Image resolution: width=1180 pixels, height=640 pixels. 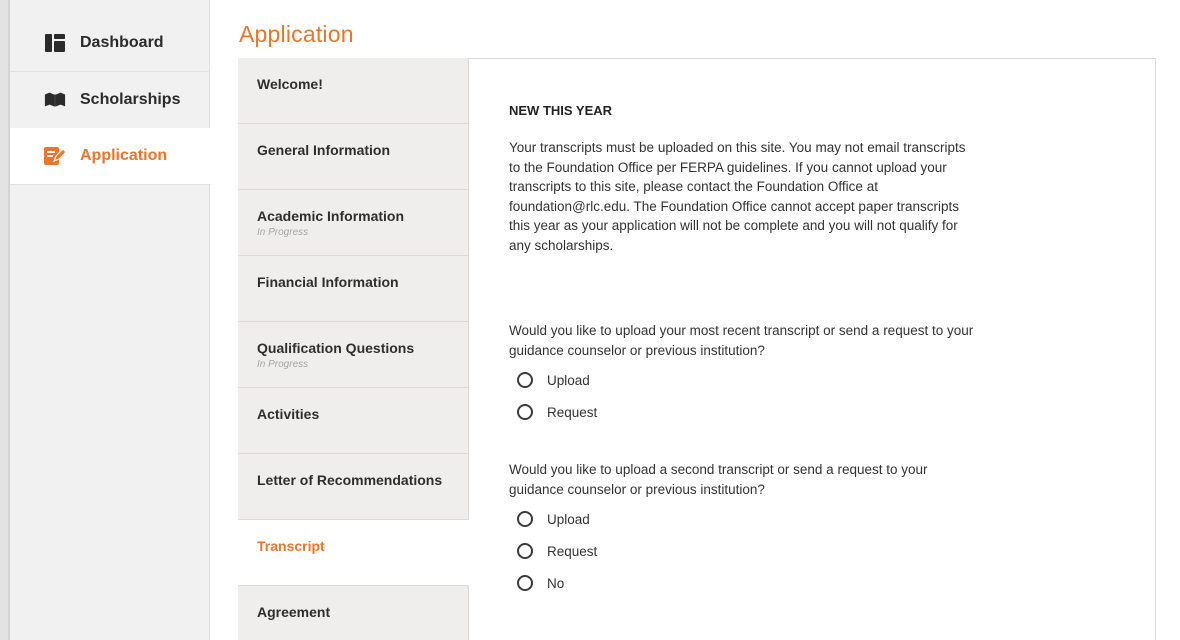 What do you see at coordinates (55, 100) in the screenshot?
I see `open-book-icon` at bounding box center [55, 100].